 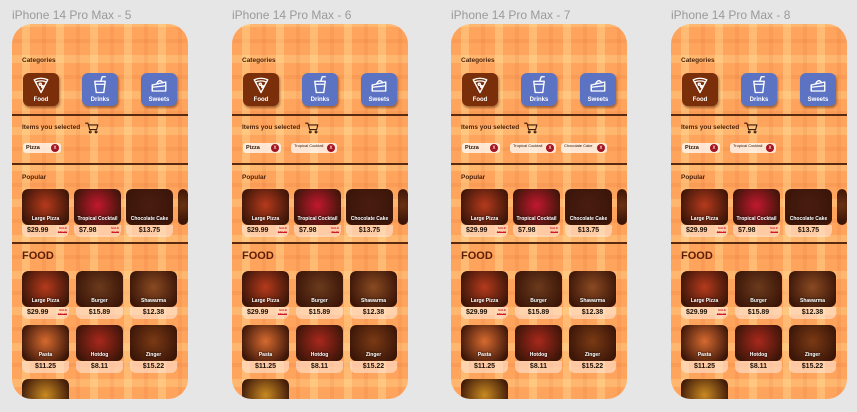 What do you see at coordinates (538, 312) in the screenshot?
I see `price-text: $15.89` at bounding box center [538, 312].